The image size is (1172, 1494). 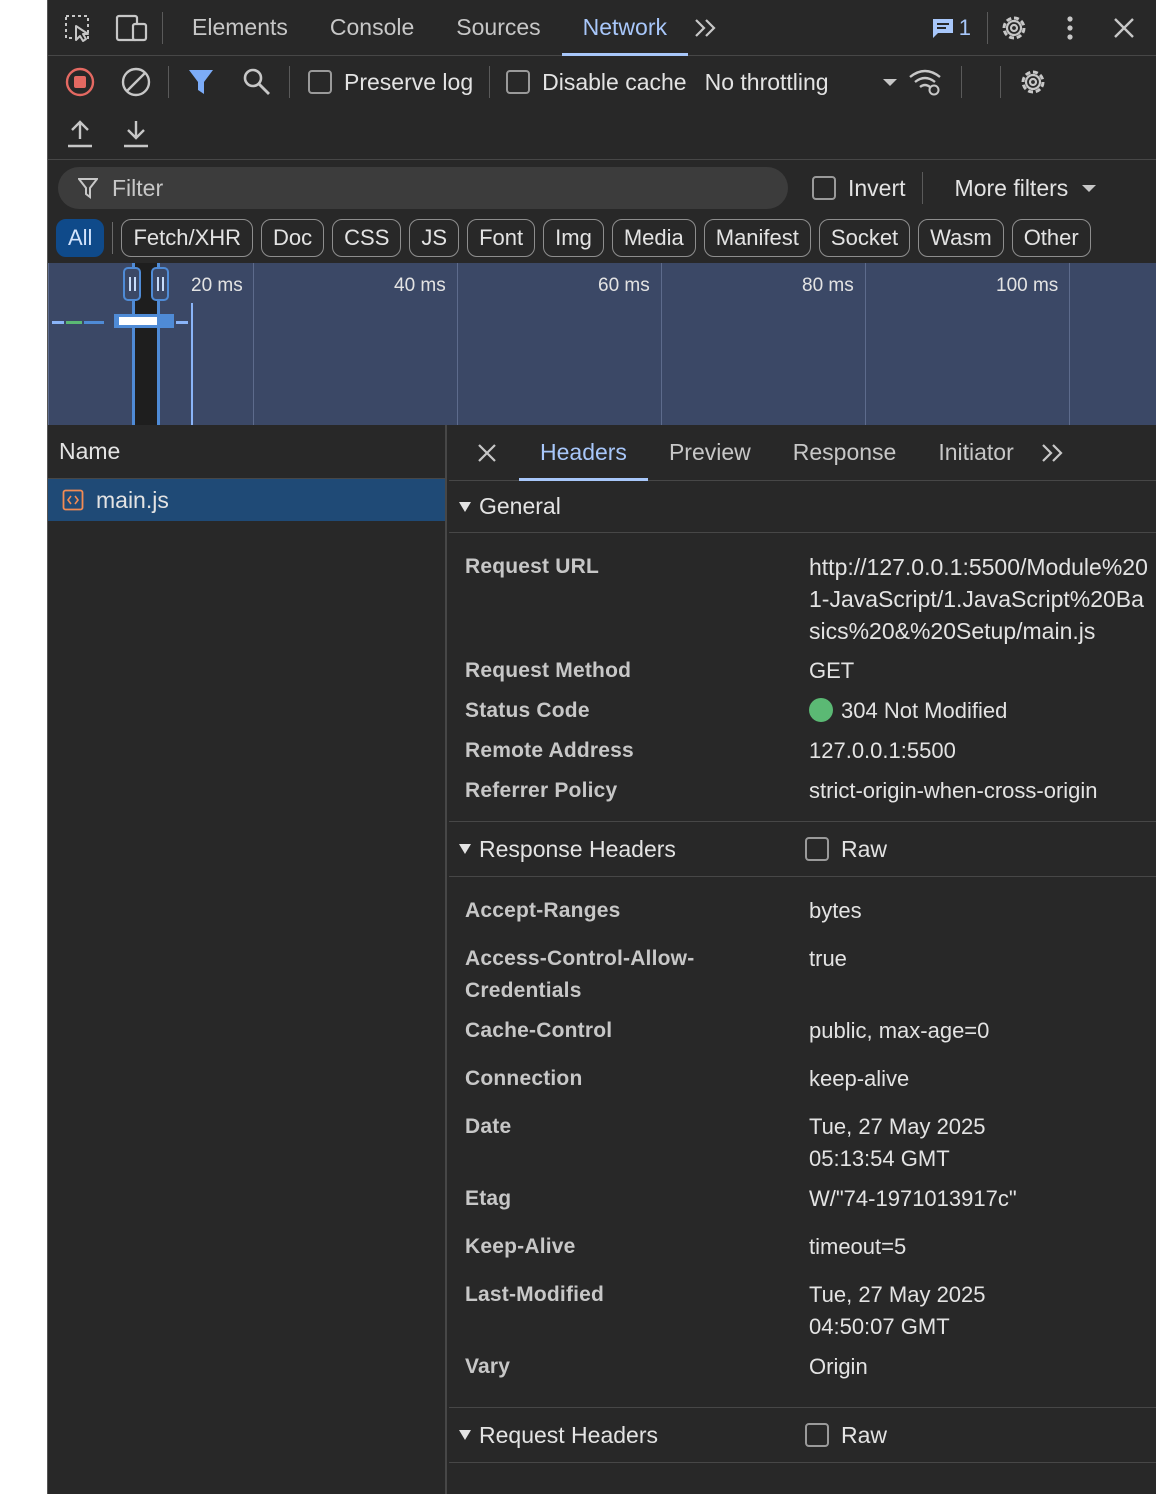 I want to click on type-filter-manifest: Manifest, so click(x=757, y=238).